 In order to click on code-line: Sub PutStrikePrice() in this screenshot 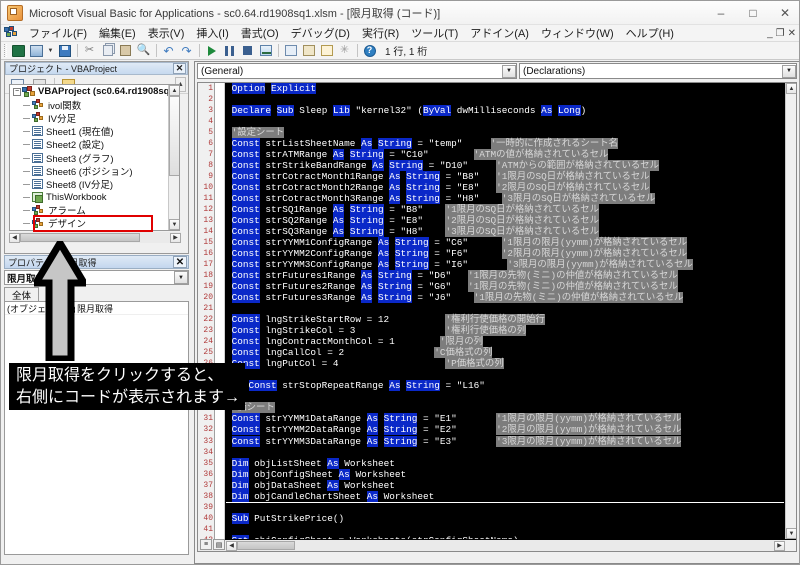, I will do `click(505, 518)`.